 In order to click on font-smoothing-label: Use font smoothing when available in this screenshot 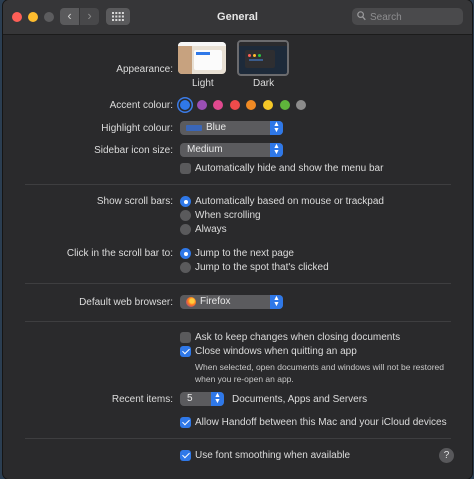, I will do `click(273, 455)`.